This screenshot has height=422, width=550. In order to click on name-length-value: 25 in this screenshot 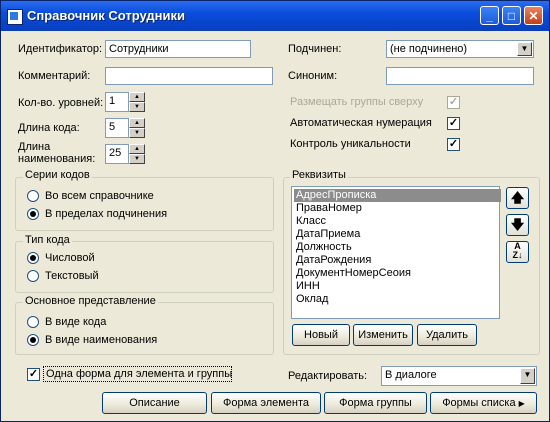, I will do `click(117, 154)`.